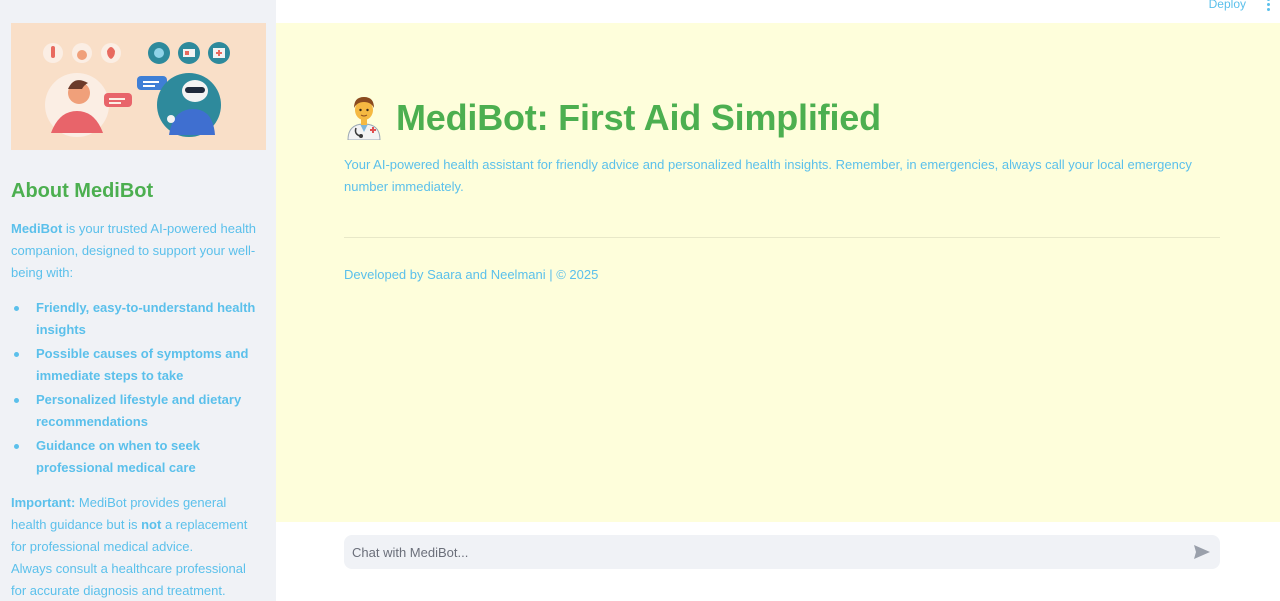 This screenshot has height=601, width=1280. Describe the element at coordinates (1202, 552) in the screenshot. I see `send-icon` at that location.